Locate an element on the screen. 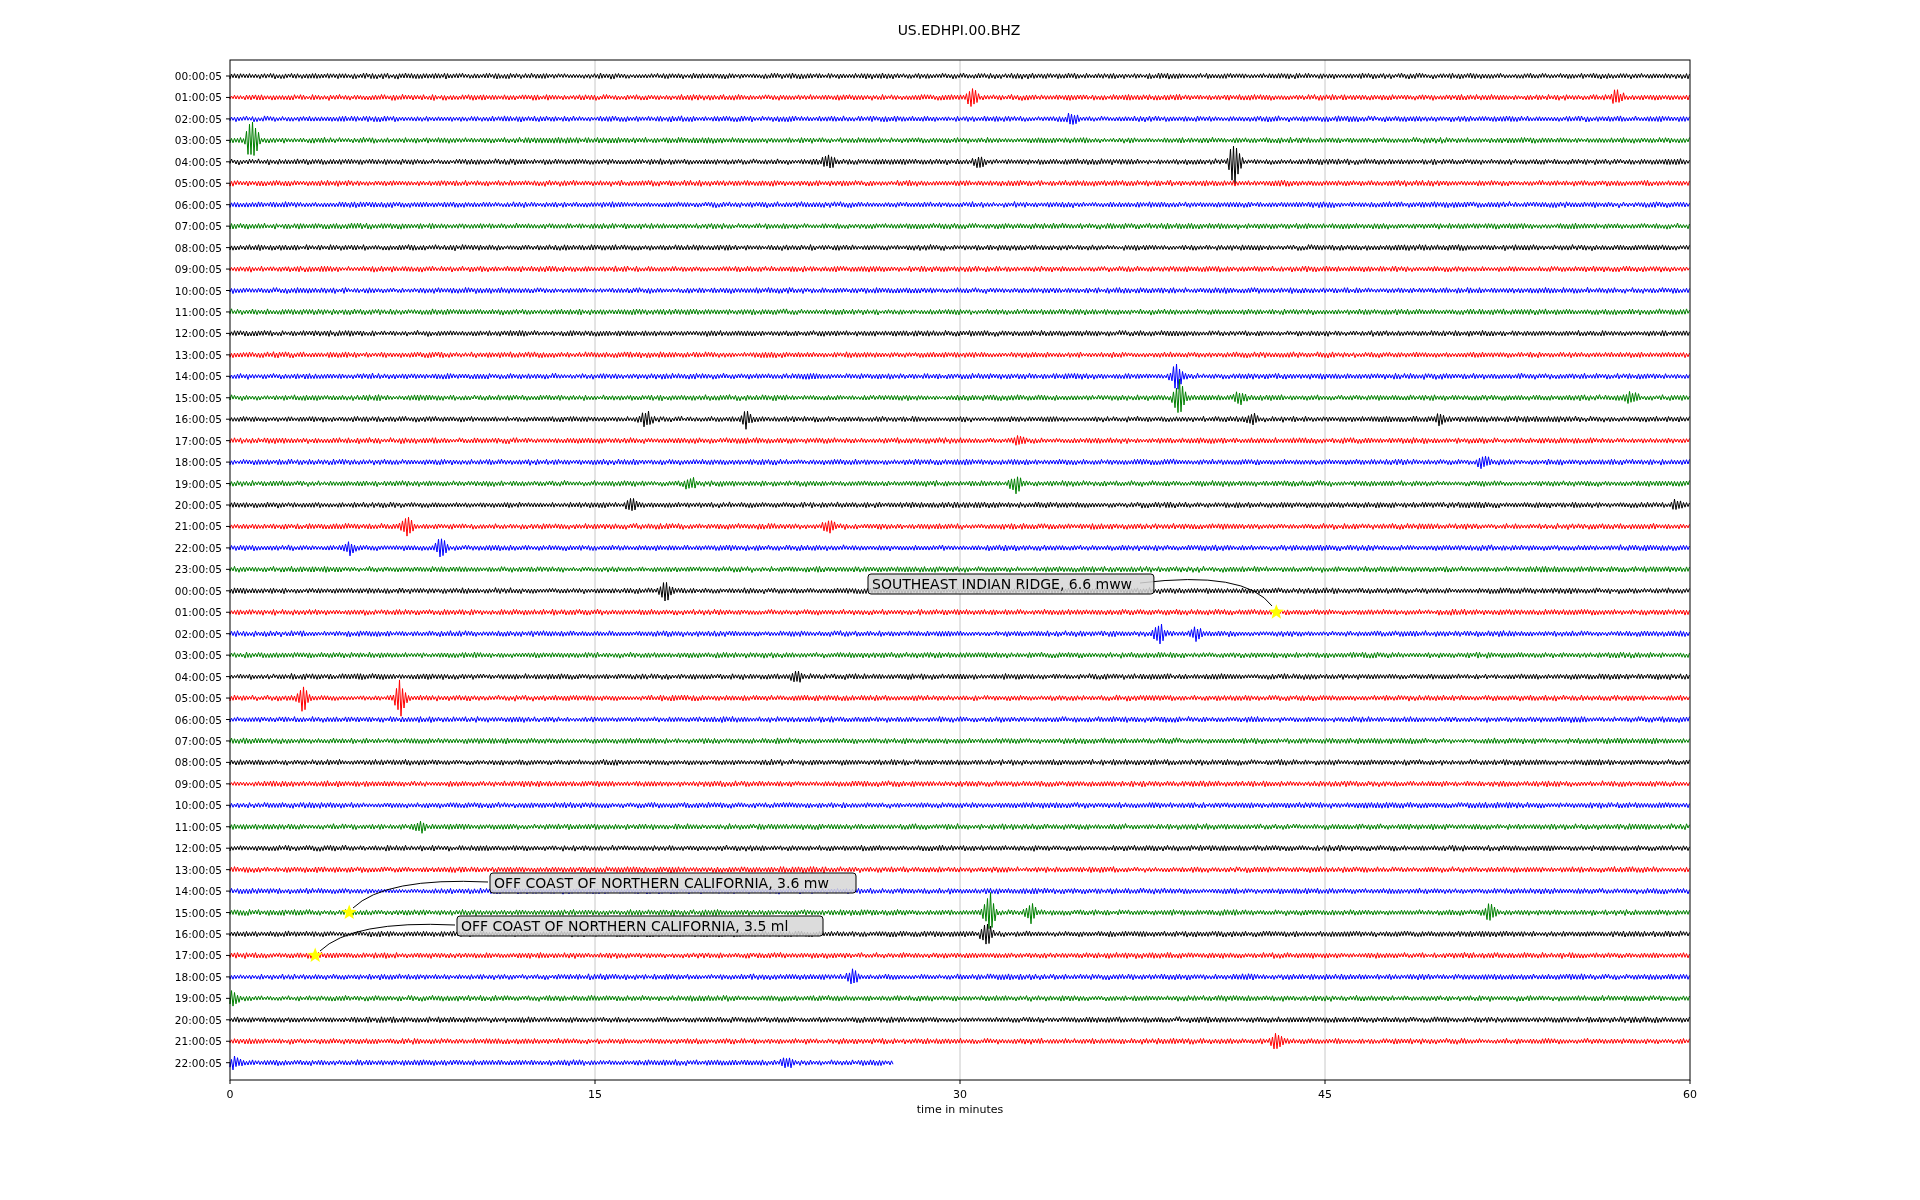 The image size is (1920, 1200). x-tick-label: 30 is located at coordinates (960, 1094).